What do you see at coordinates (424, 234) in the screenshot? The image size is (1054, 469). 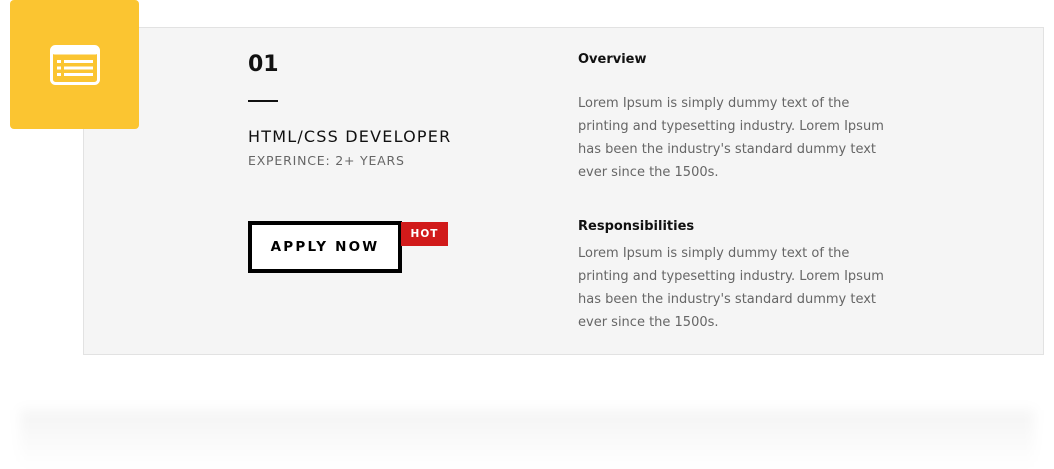 I see `hot-badge: HOT` at bounding box center [424, 234].